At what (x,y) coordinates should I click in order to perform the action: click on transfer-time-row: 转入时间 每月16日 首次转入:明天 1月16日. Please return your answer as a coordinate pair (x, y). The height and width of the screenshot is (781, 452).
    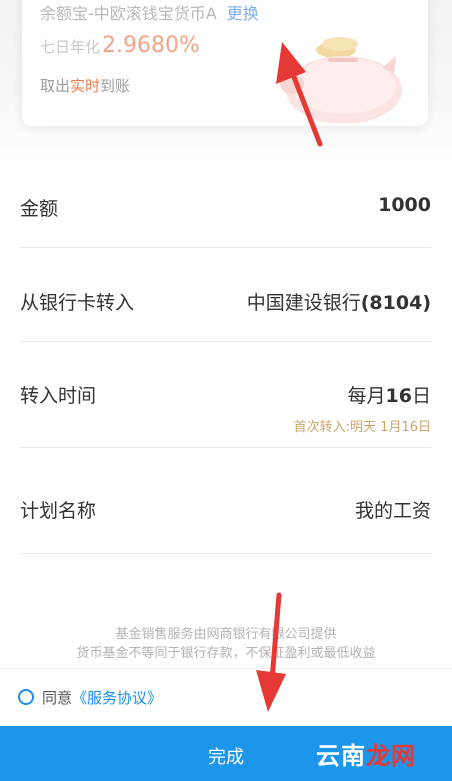
    Looking at the image, I should click on (225, 395).